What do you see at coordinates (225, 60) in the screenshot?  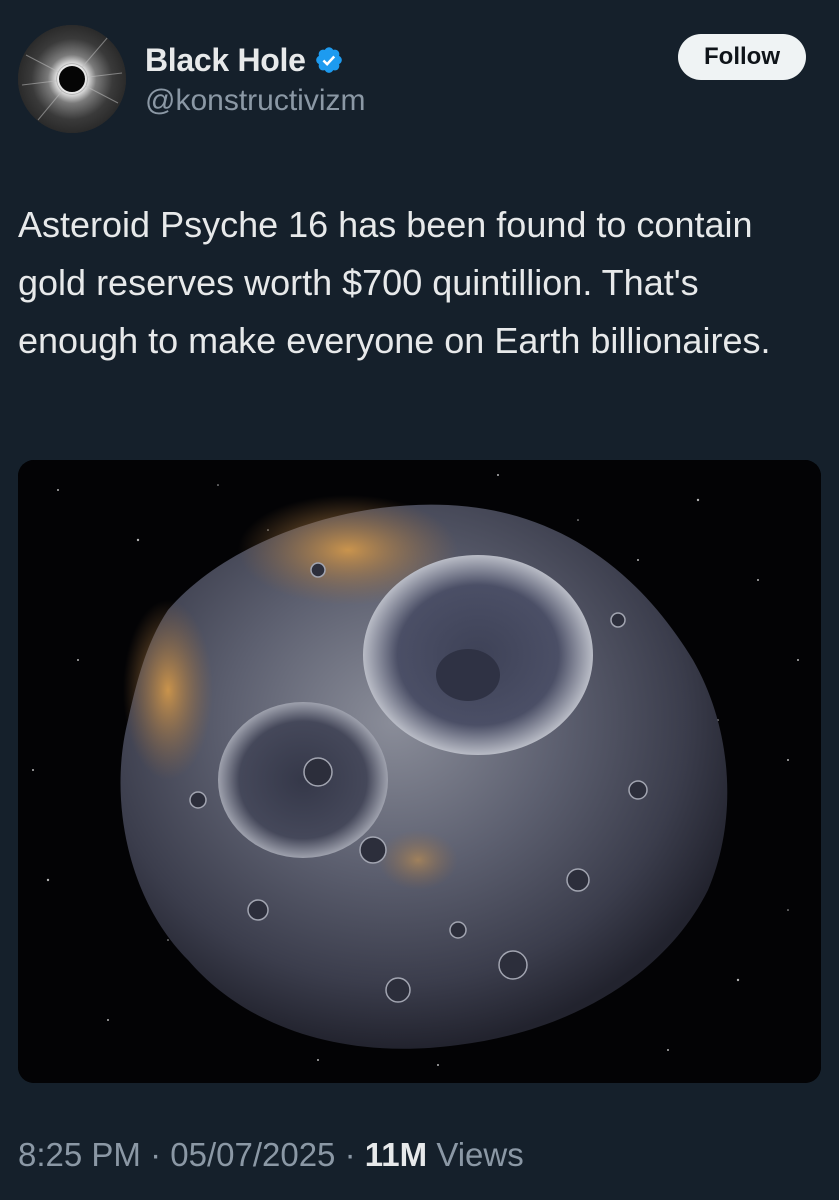 I see `author-display-name: Black Hole` at bounding box center [225, 60].